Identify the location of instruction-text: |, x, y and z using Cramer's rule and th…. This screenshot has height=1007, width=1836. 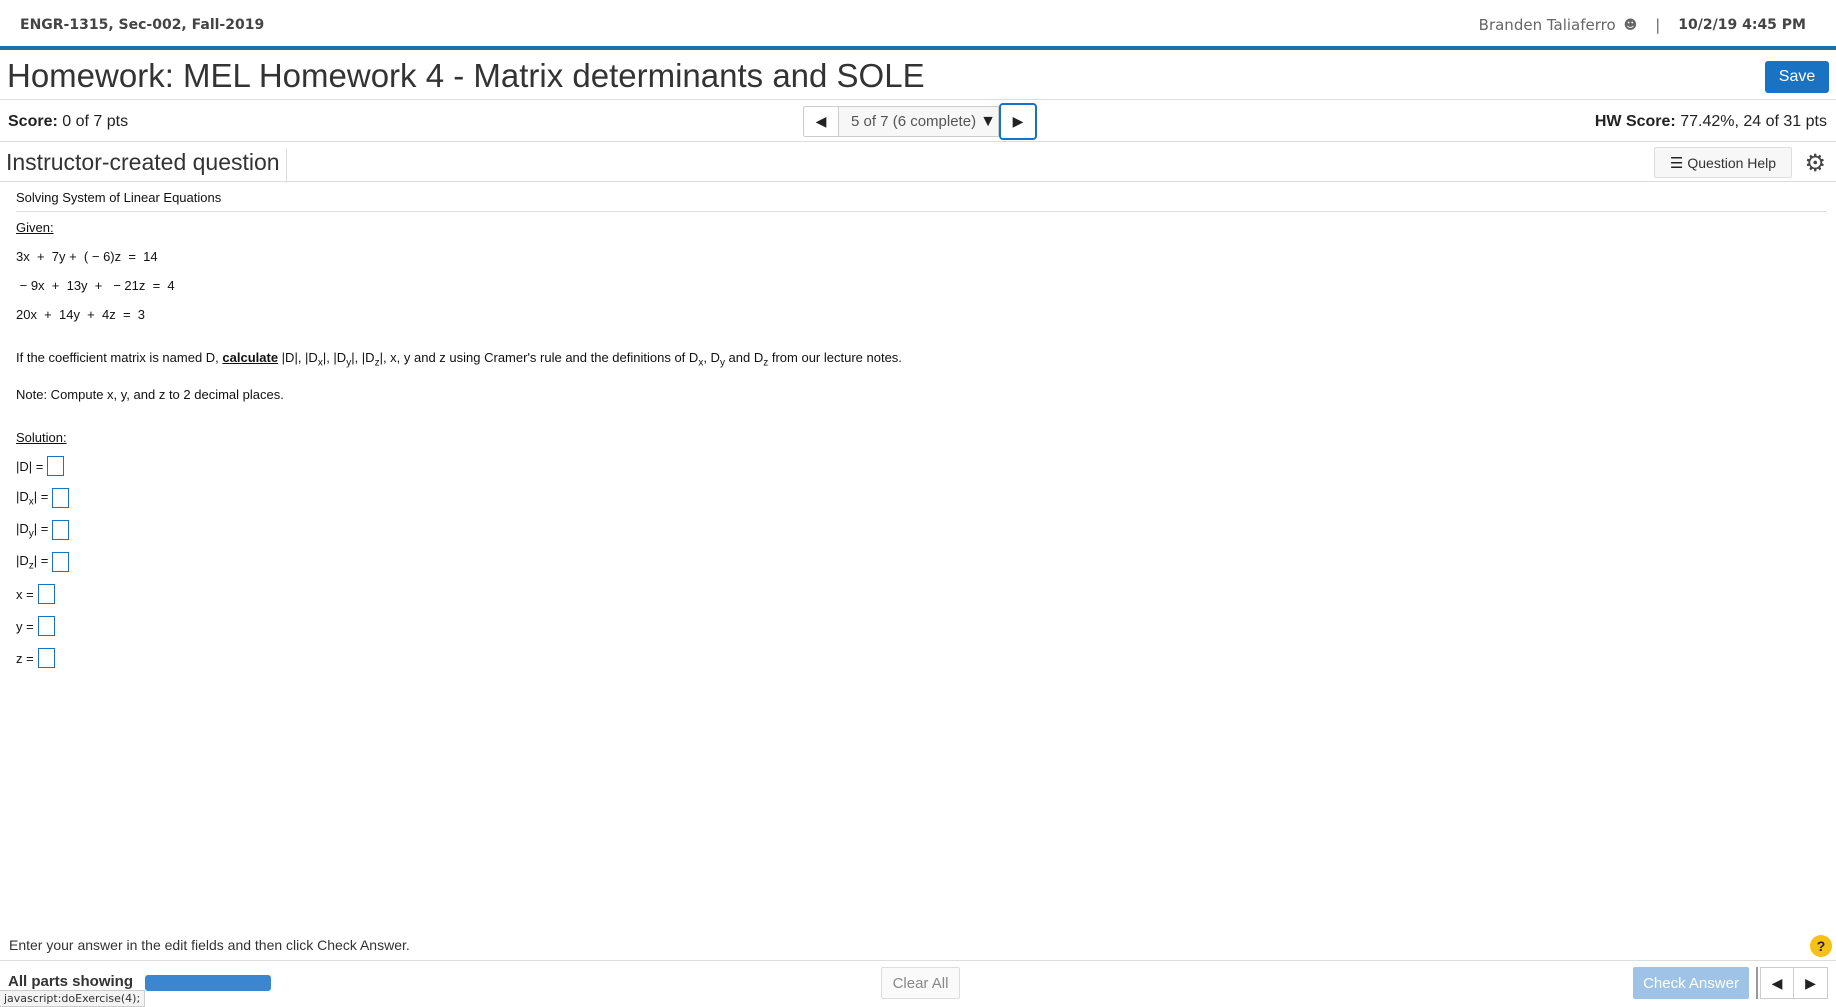
(539, 357).